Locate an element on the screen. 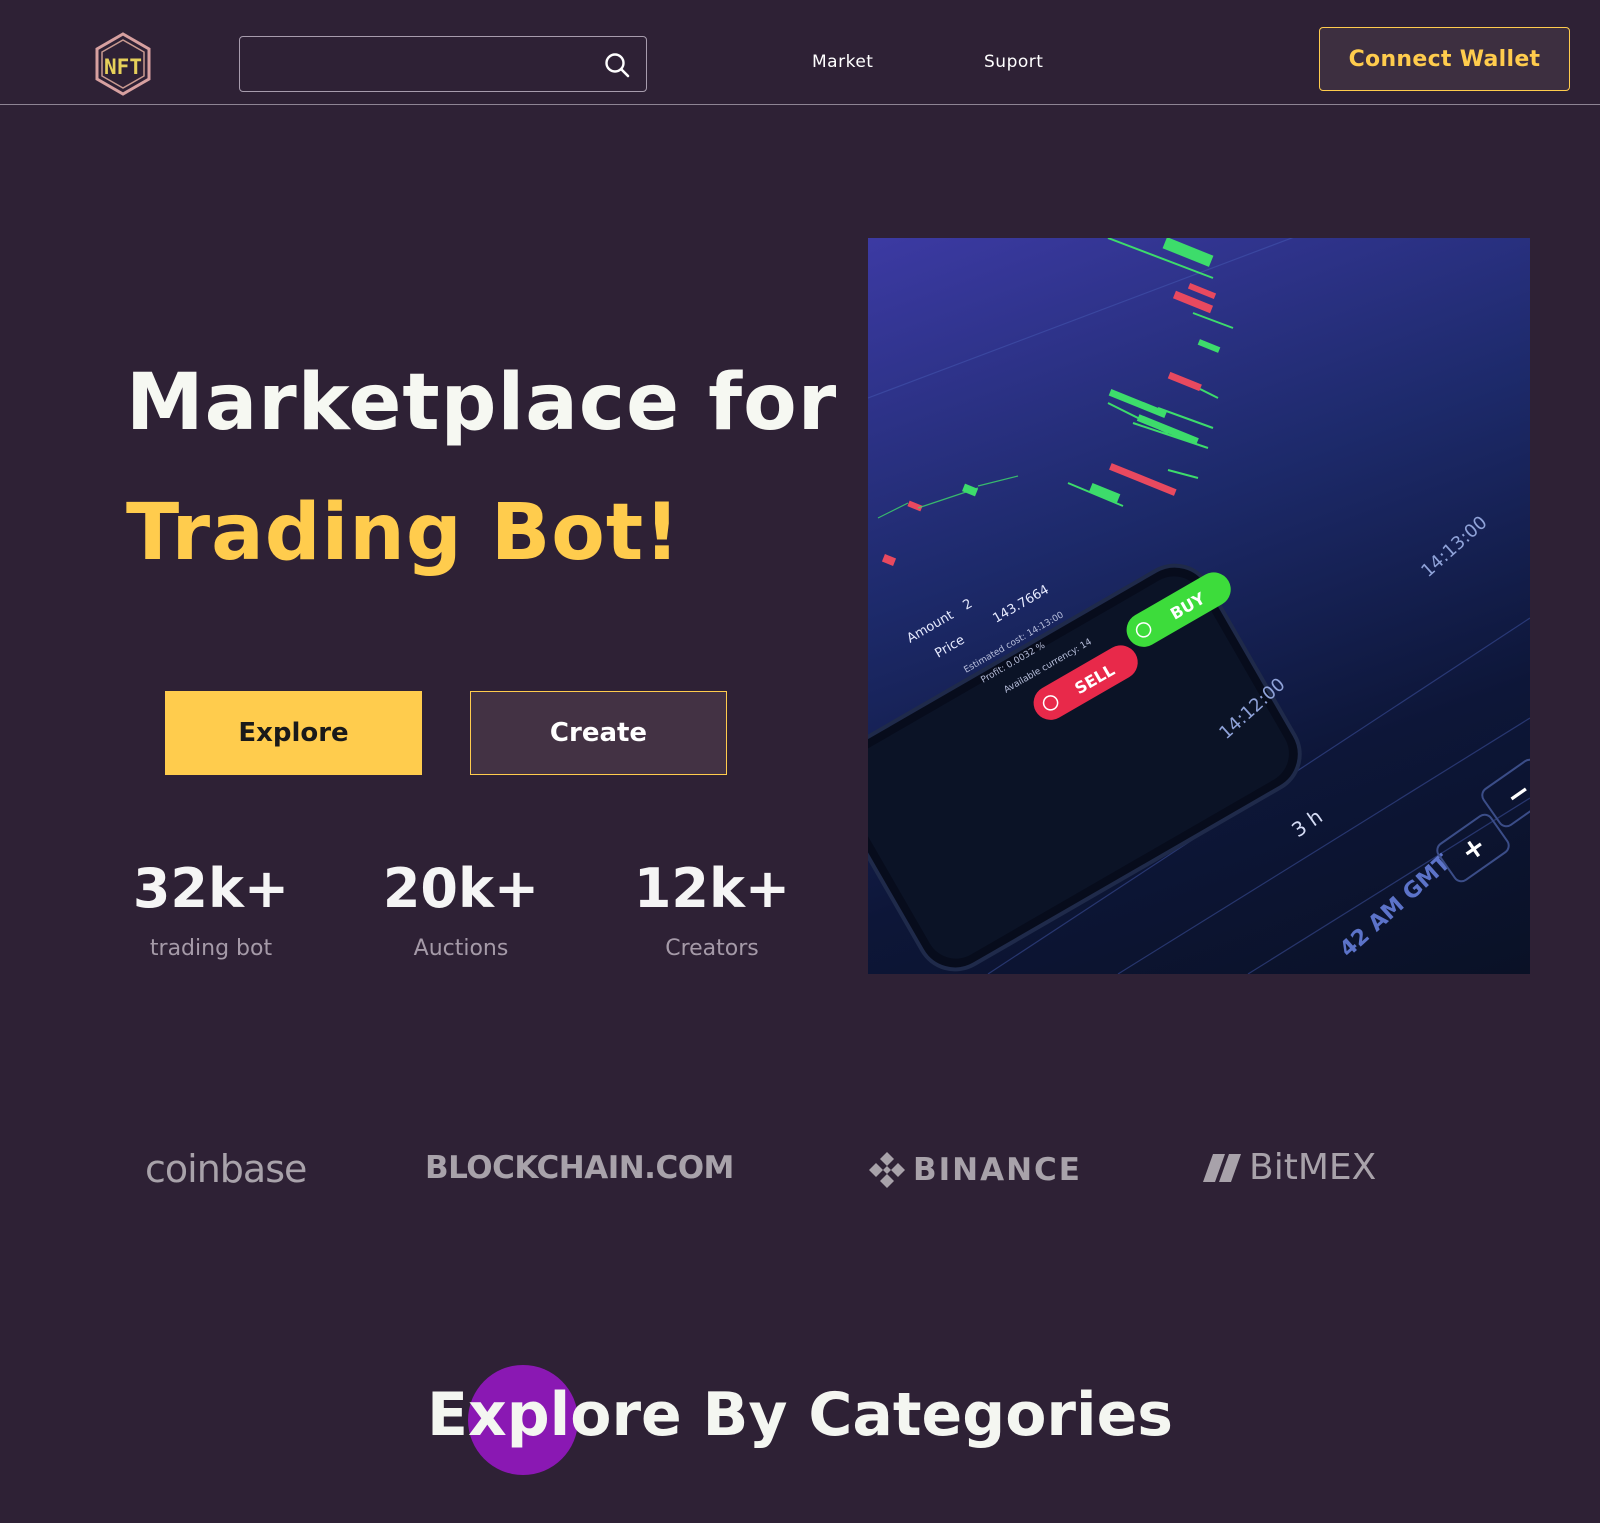 The width and height of the screenshot is (1600, 1523). stat-creators: 12k+ Creators is located at coordinates (712, 909).